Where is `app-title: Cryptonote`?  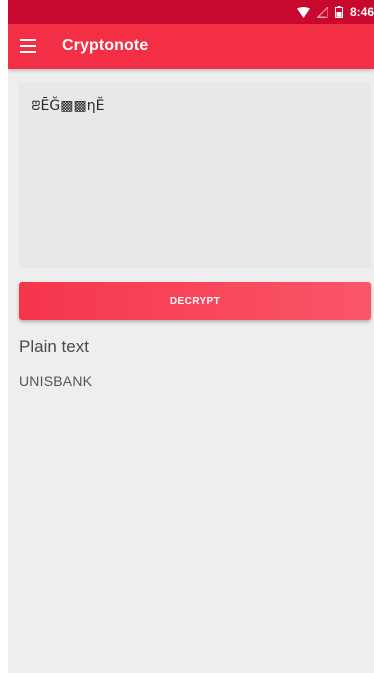 app-title: Cryptonote is located at coordinates (105, 45).